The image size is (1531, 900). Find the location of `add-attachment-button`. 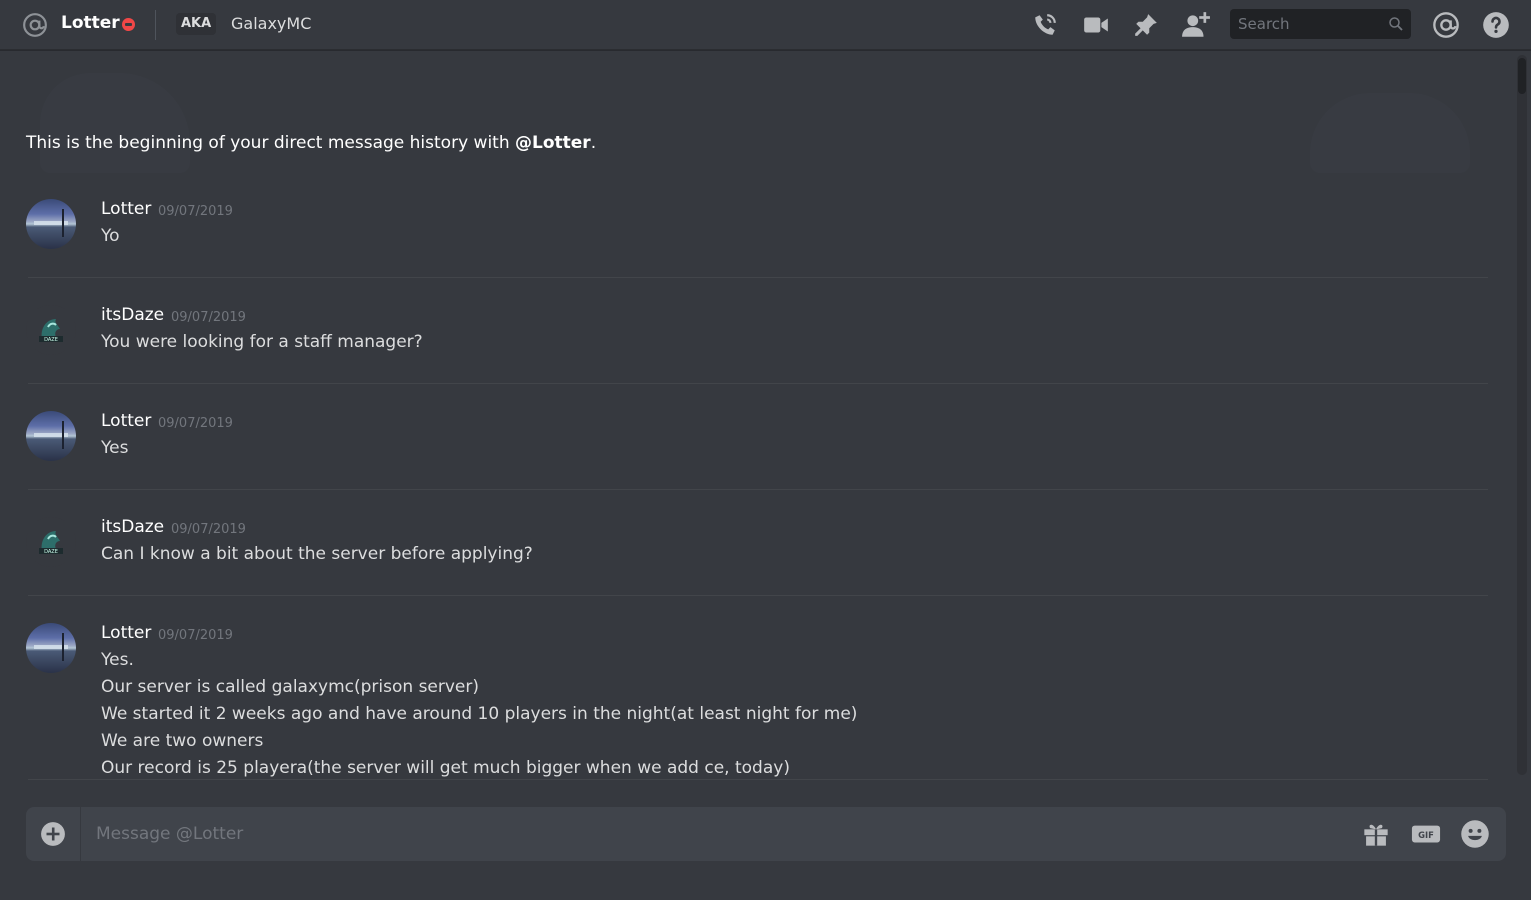

add-attachment-button is located at coordinates (53, 834).